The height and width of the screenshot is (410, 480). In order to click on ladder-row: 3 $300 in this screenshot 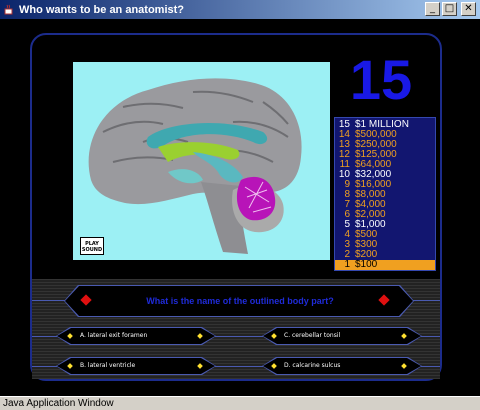, I will do `click(361, 244)`.